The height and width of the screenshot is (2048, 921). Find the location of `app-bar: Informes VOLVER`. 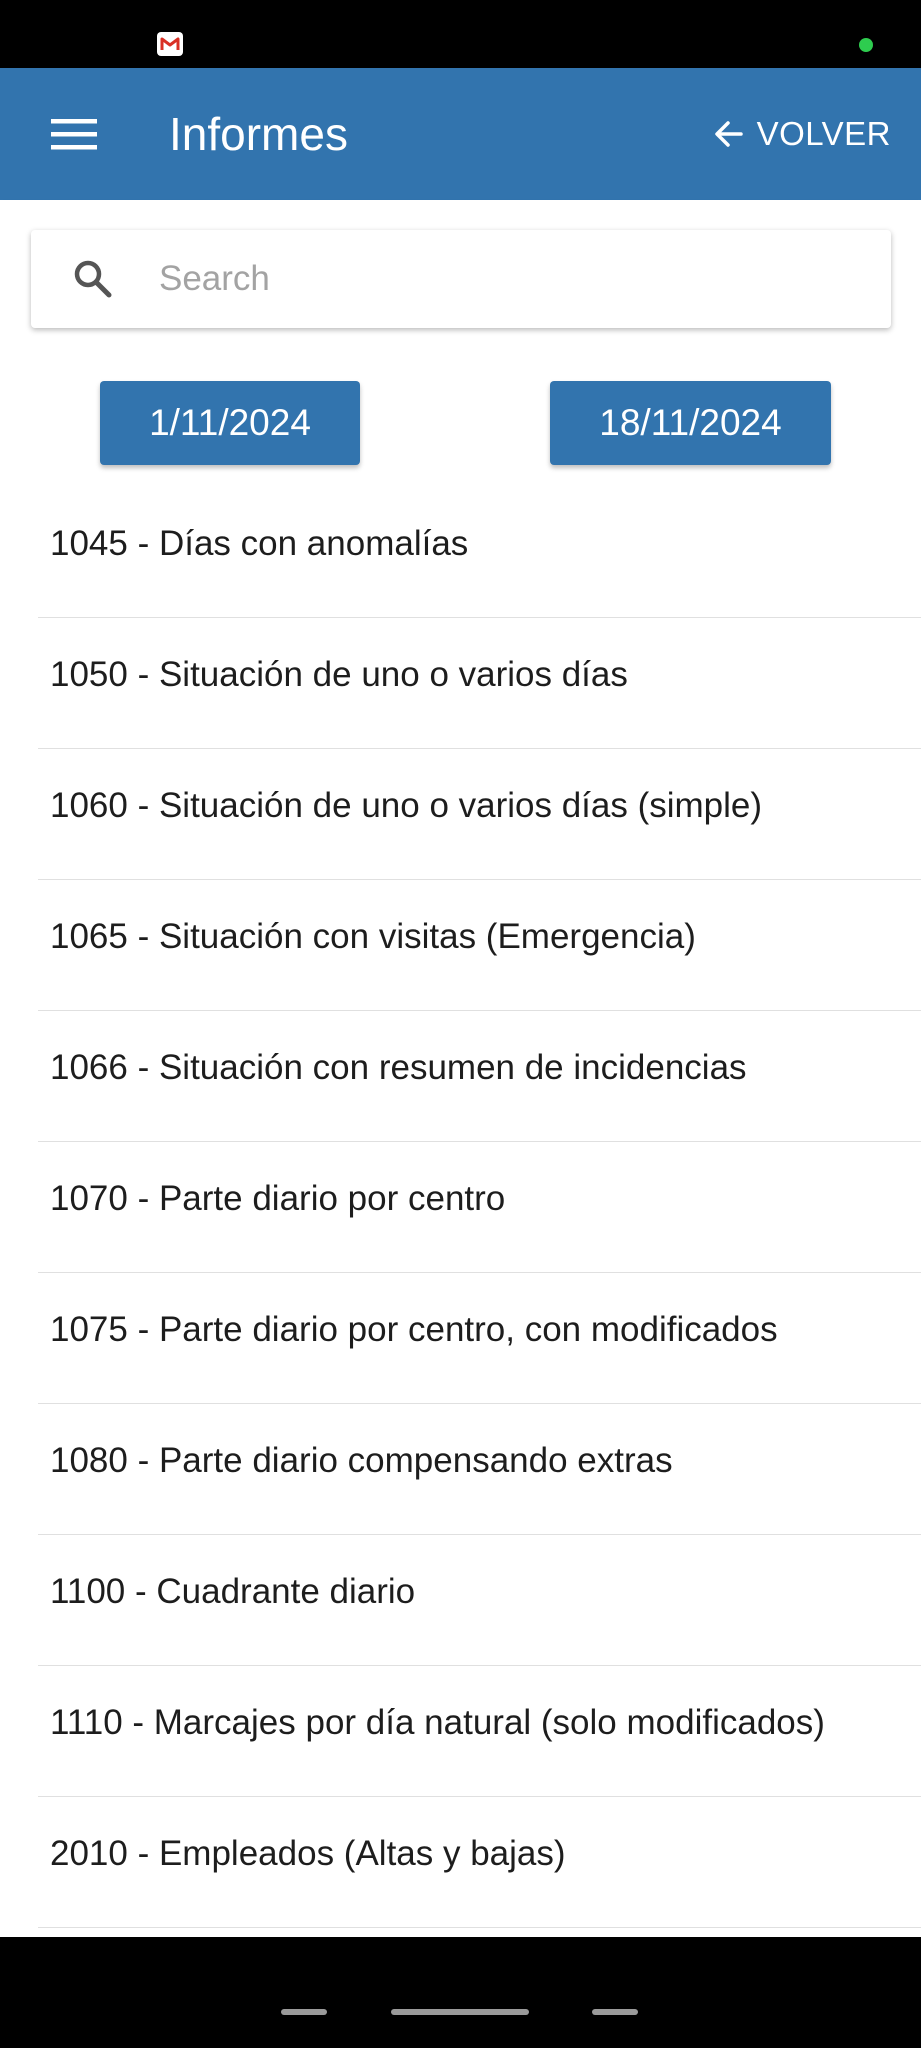

app-bar: Informes VOLVER is located at coordinates (460, 134).